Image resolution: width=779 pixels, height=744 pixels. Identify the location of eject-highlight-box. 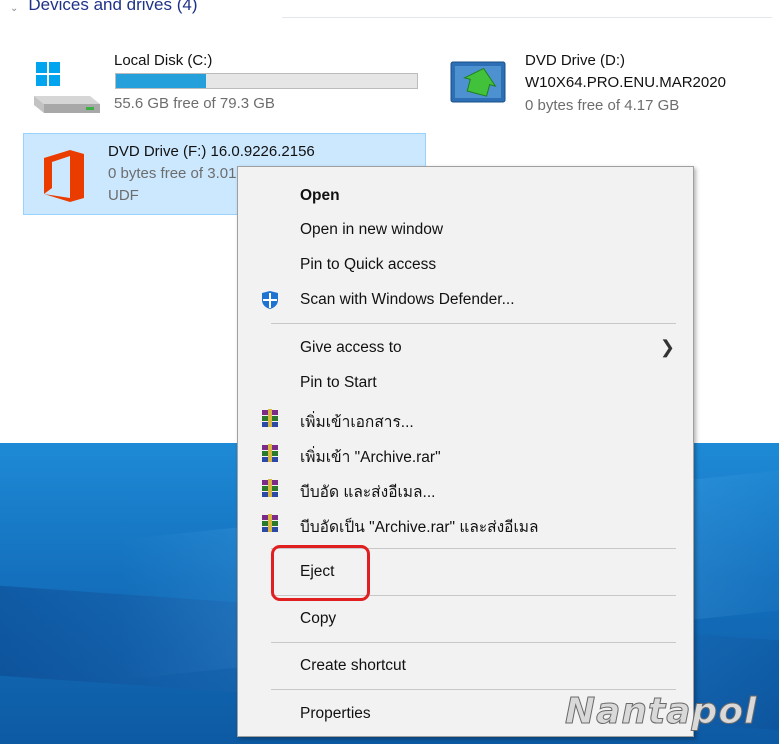
(320, 573).